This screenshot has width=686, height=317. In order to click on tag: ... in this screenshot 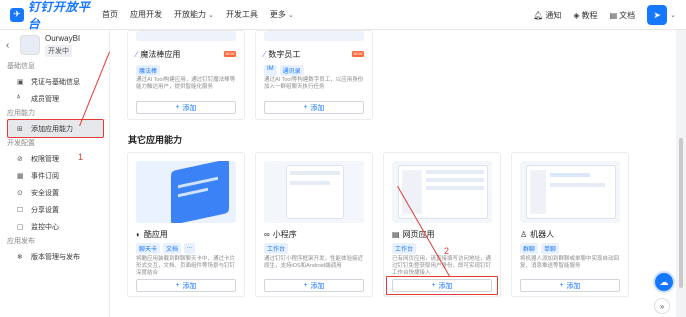, I will do `click(190, 248)`.